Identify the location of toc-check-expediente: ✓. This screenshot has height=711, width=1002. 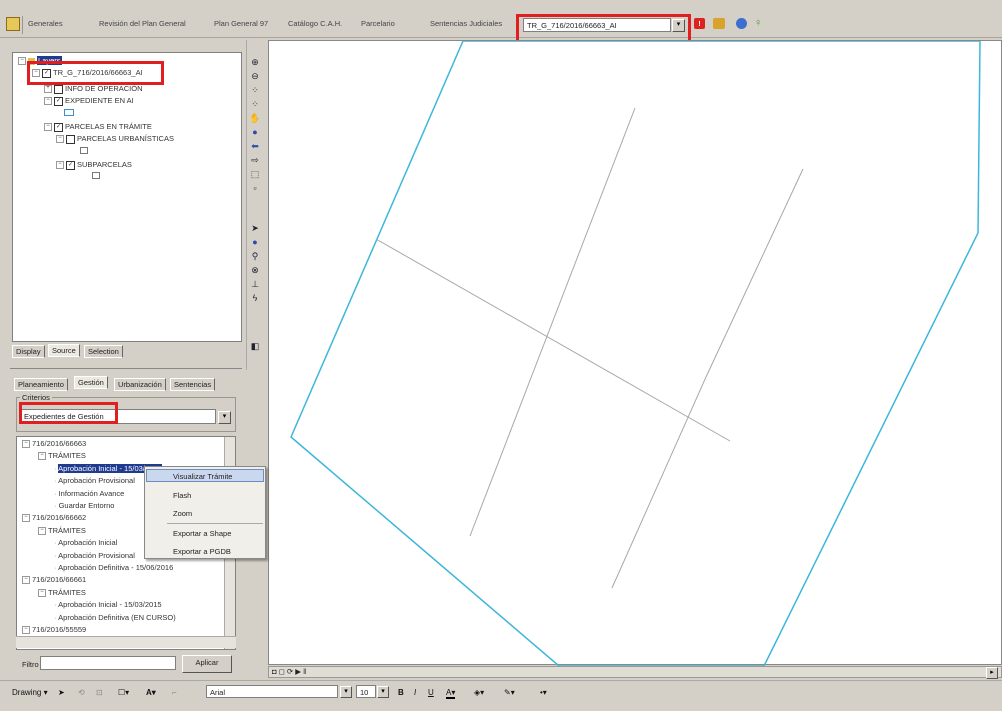
(58, 101).